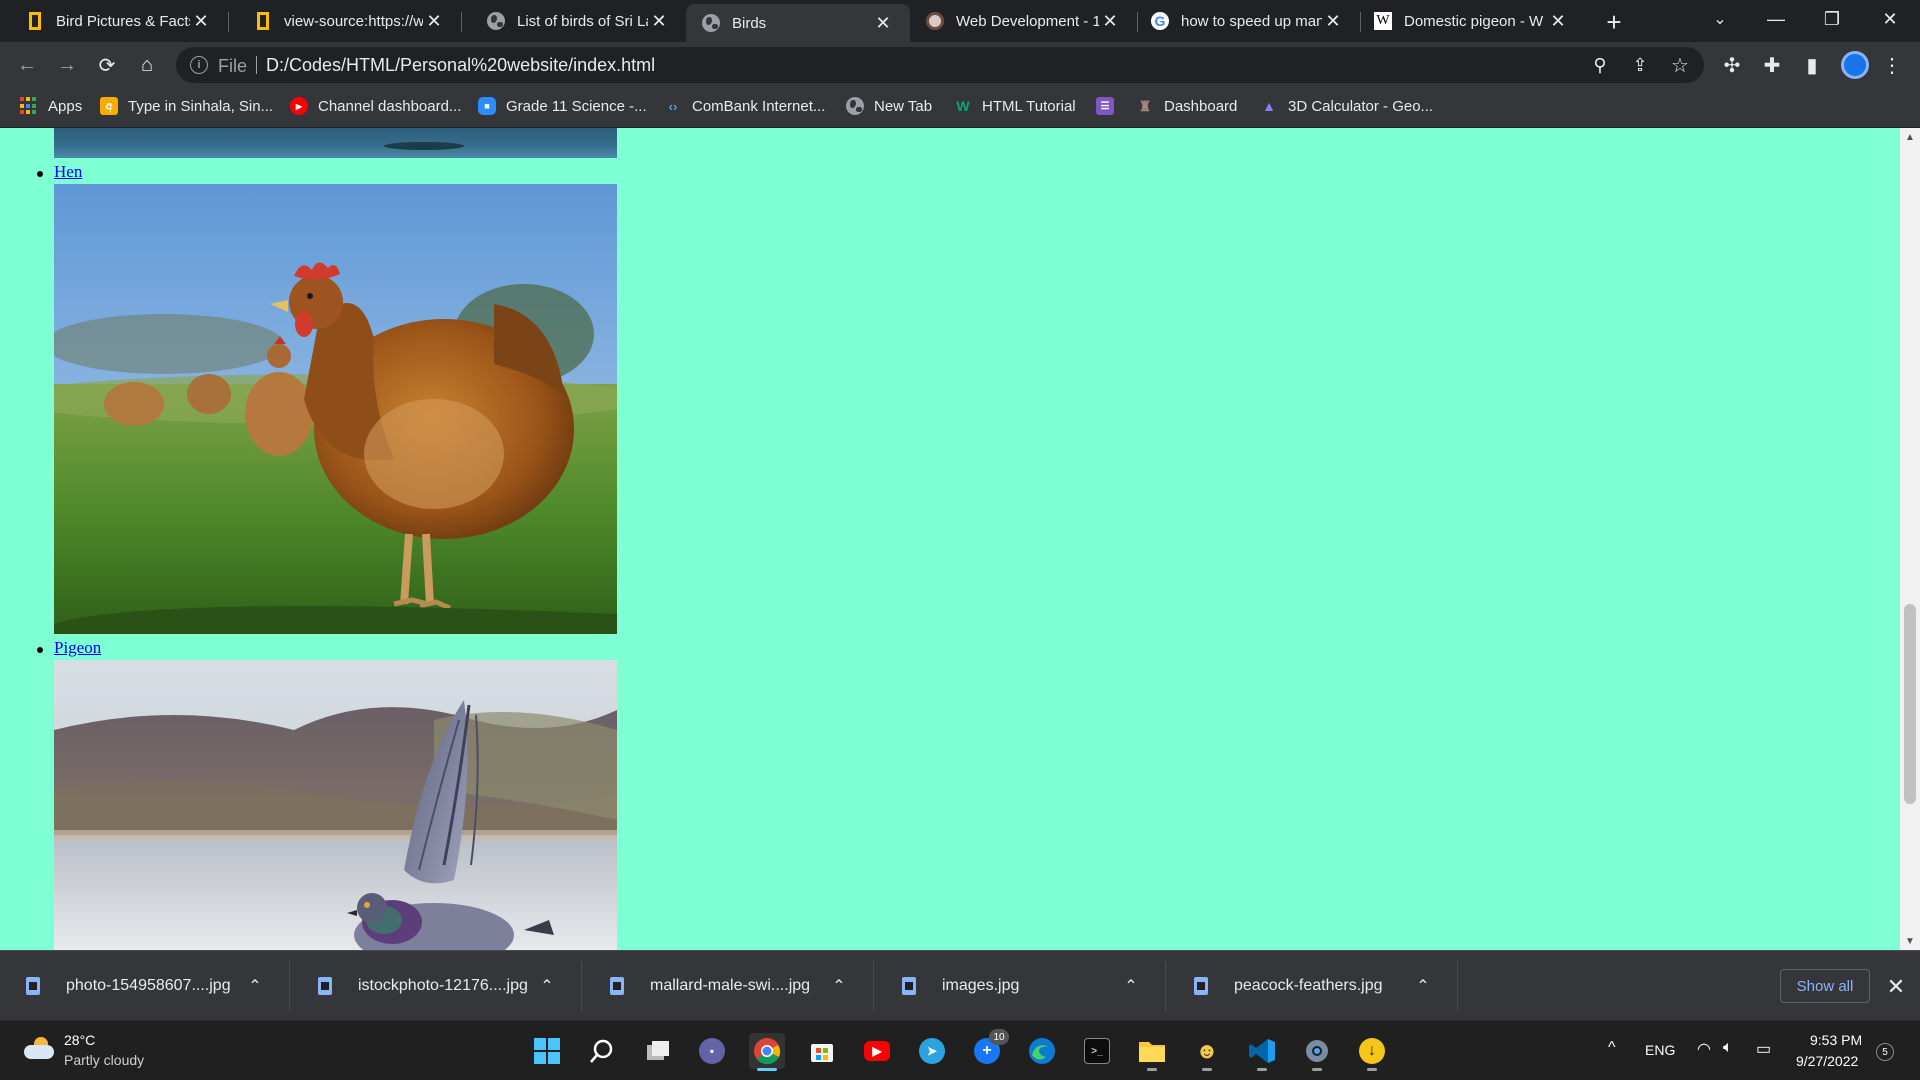  What do you see at coordinates (68, 172) in the screenshot?
I see `bird-link-hen: Hen` at bounding box center [68, 172].